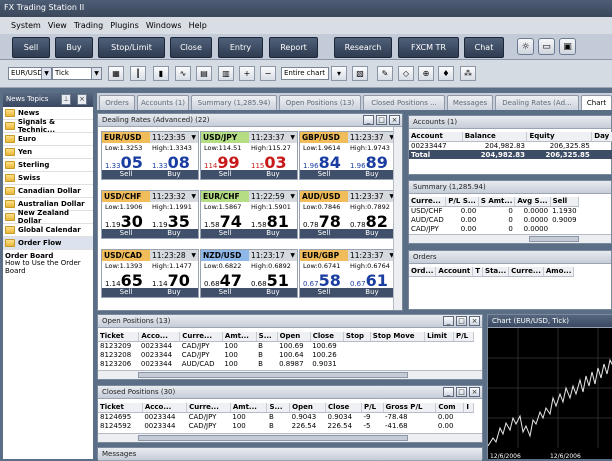  I want to click on table-row: CAD/JPY 0.00 0 0.0000, so click(494, 228).